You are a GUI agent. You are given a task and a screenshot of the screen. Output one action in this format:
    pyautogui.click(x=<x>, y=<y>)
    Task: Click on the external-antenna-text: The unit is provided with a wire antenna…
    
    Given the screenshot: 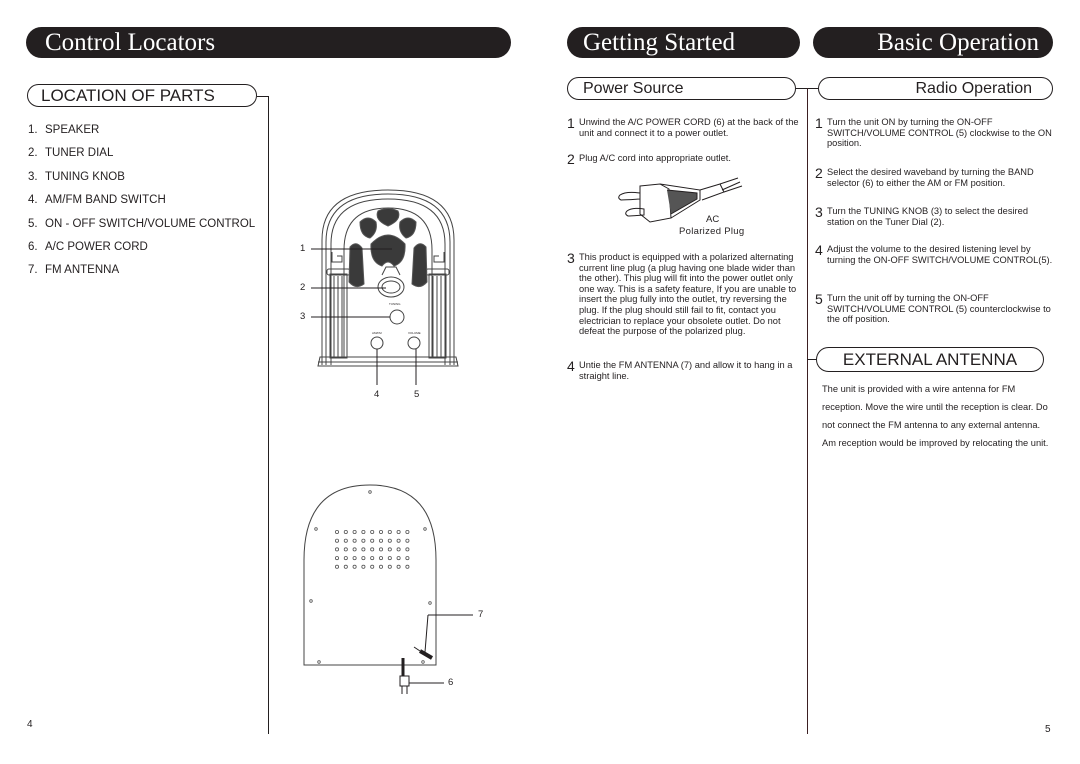 What is the action you would take?
    pyautogui.click(x=935, y=416)
    